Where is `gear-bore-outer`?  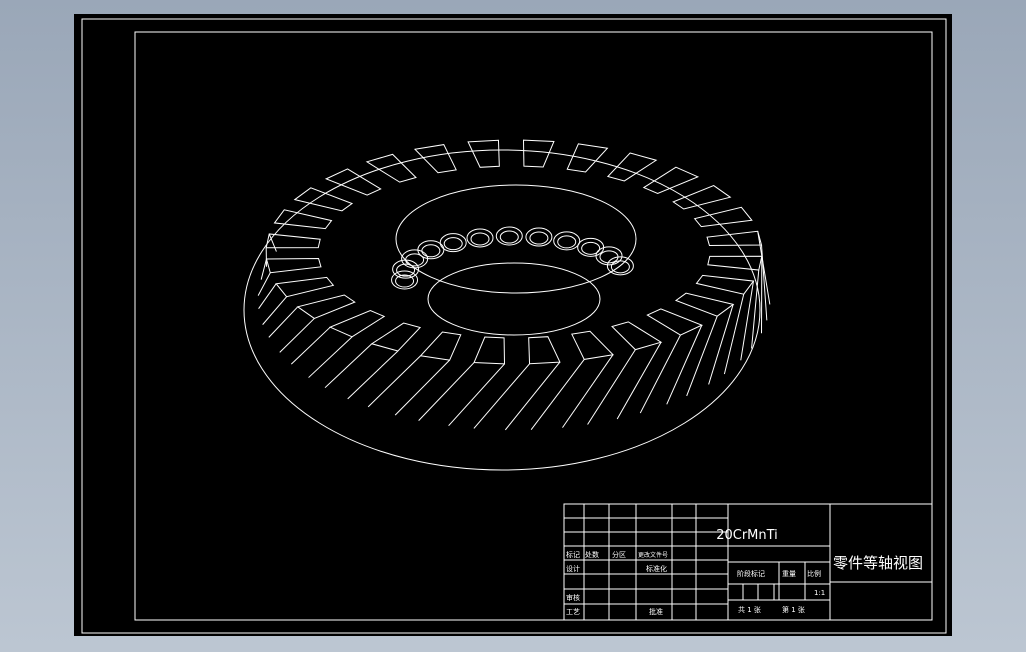 gear-bore-outer is located at coordinates (516, 239).